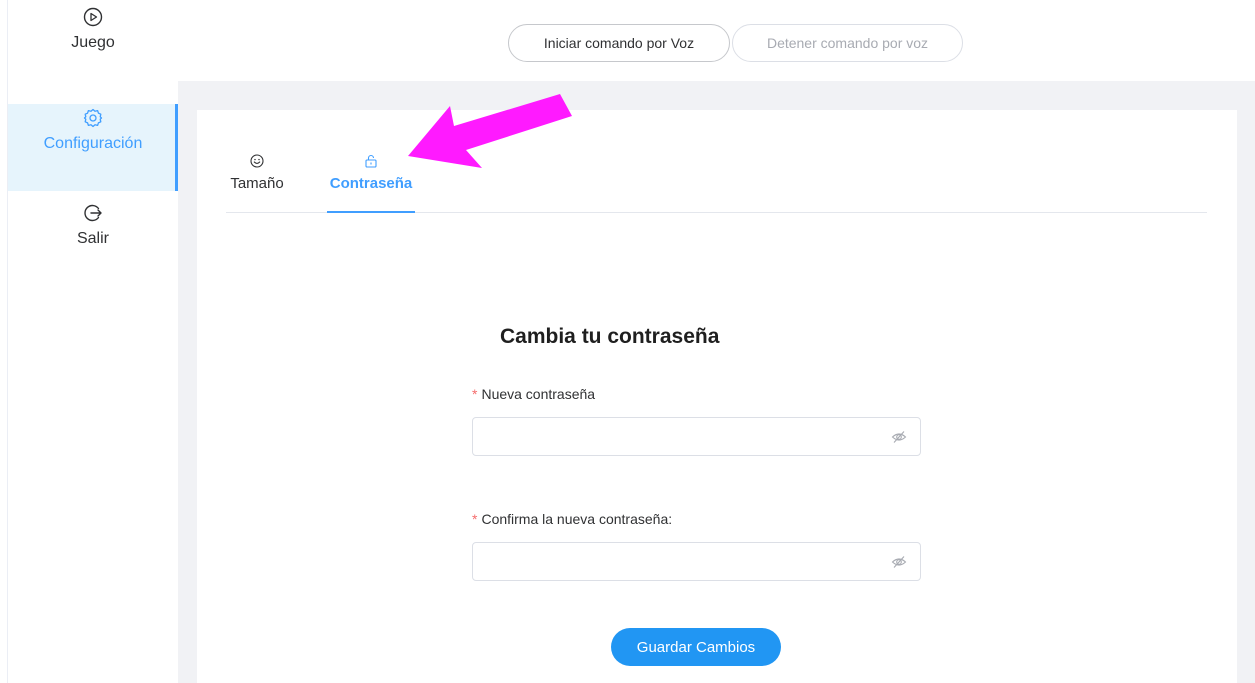  Describe the element at coordinates (93, 17) in the screenshot. I see `play-circle-icon` at that location.